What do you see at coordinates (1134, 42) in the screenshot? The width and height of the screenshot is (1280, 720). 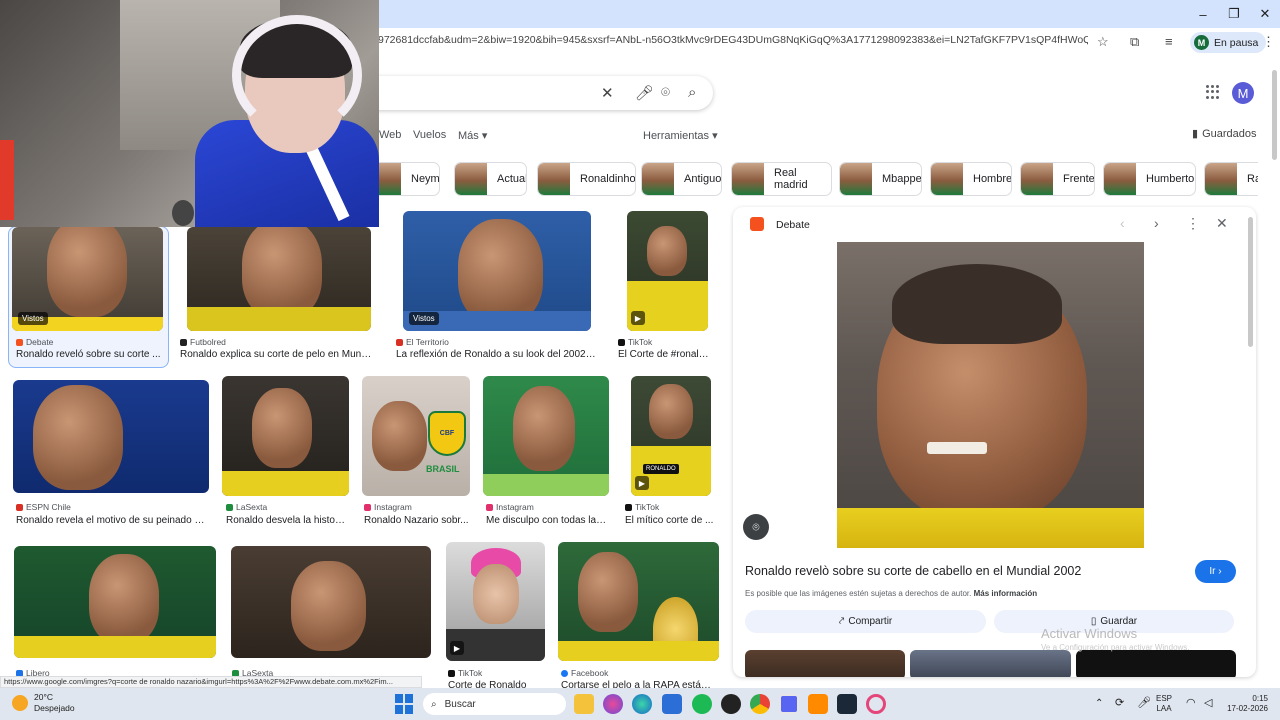 I see `extensions-icon: ⧉` at bounding box center [1134, 42].